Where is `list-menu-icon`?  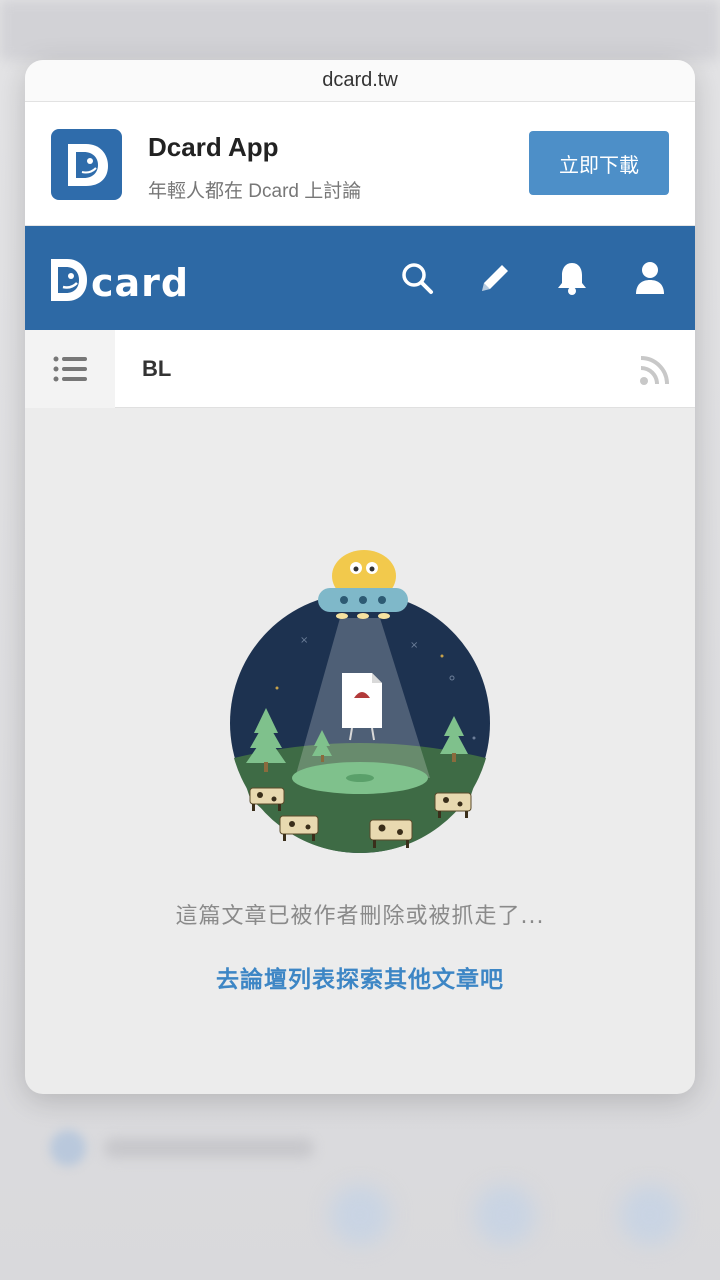
list-menu-icon is located at coordinates (70, 369).